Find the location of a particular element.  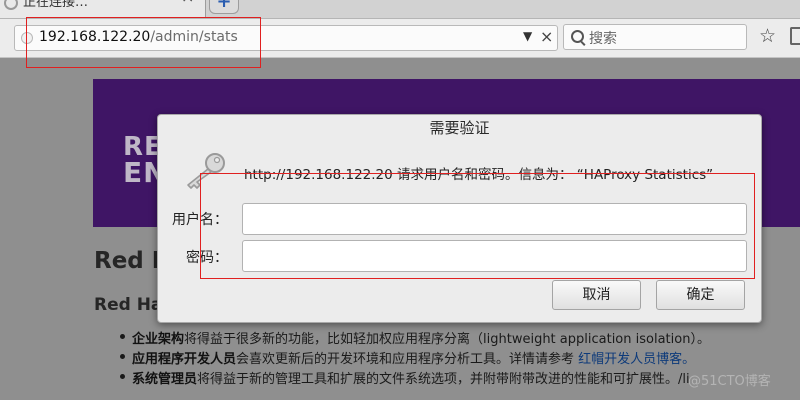

new-tab-button: + is located at coordinates (224, 7).